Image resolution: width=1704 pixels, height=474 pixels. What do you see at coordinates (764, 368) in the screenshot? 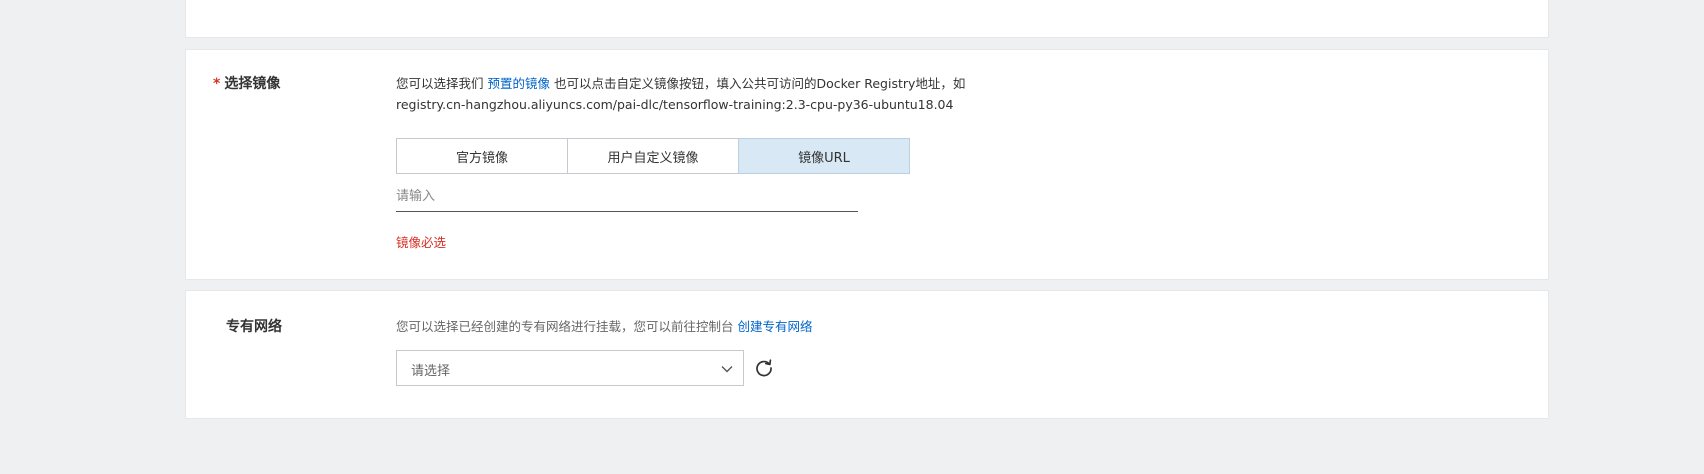
I see `refresh-icon` at bounding box center [764, 368].